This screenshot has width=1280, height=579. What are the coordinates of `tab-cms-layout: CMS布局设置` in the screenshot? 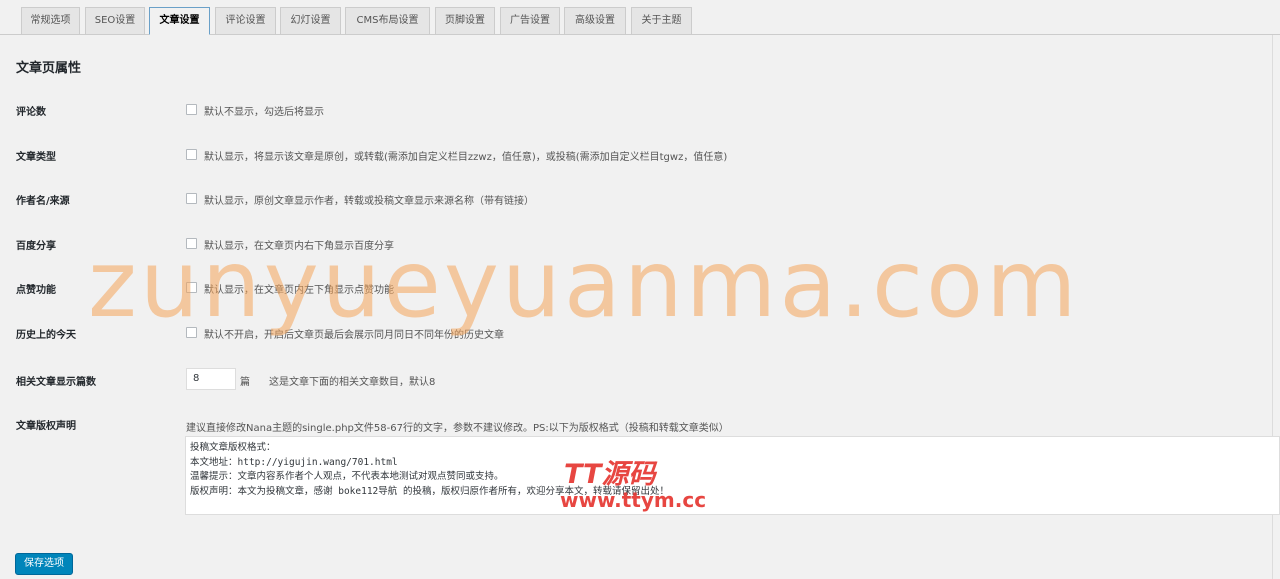 It's located at (387, 20).